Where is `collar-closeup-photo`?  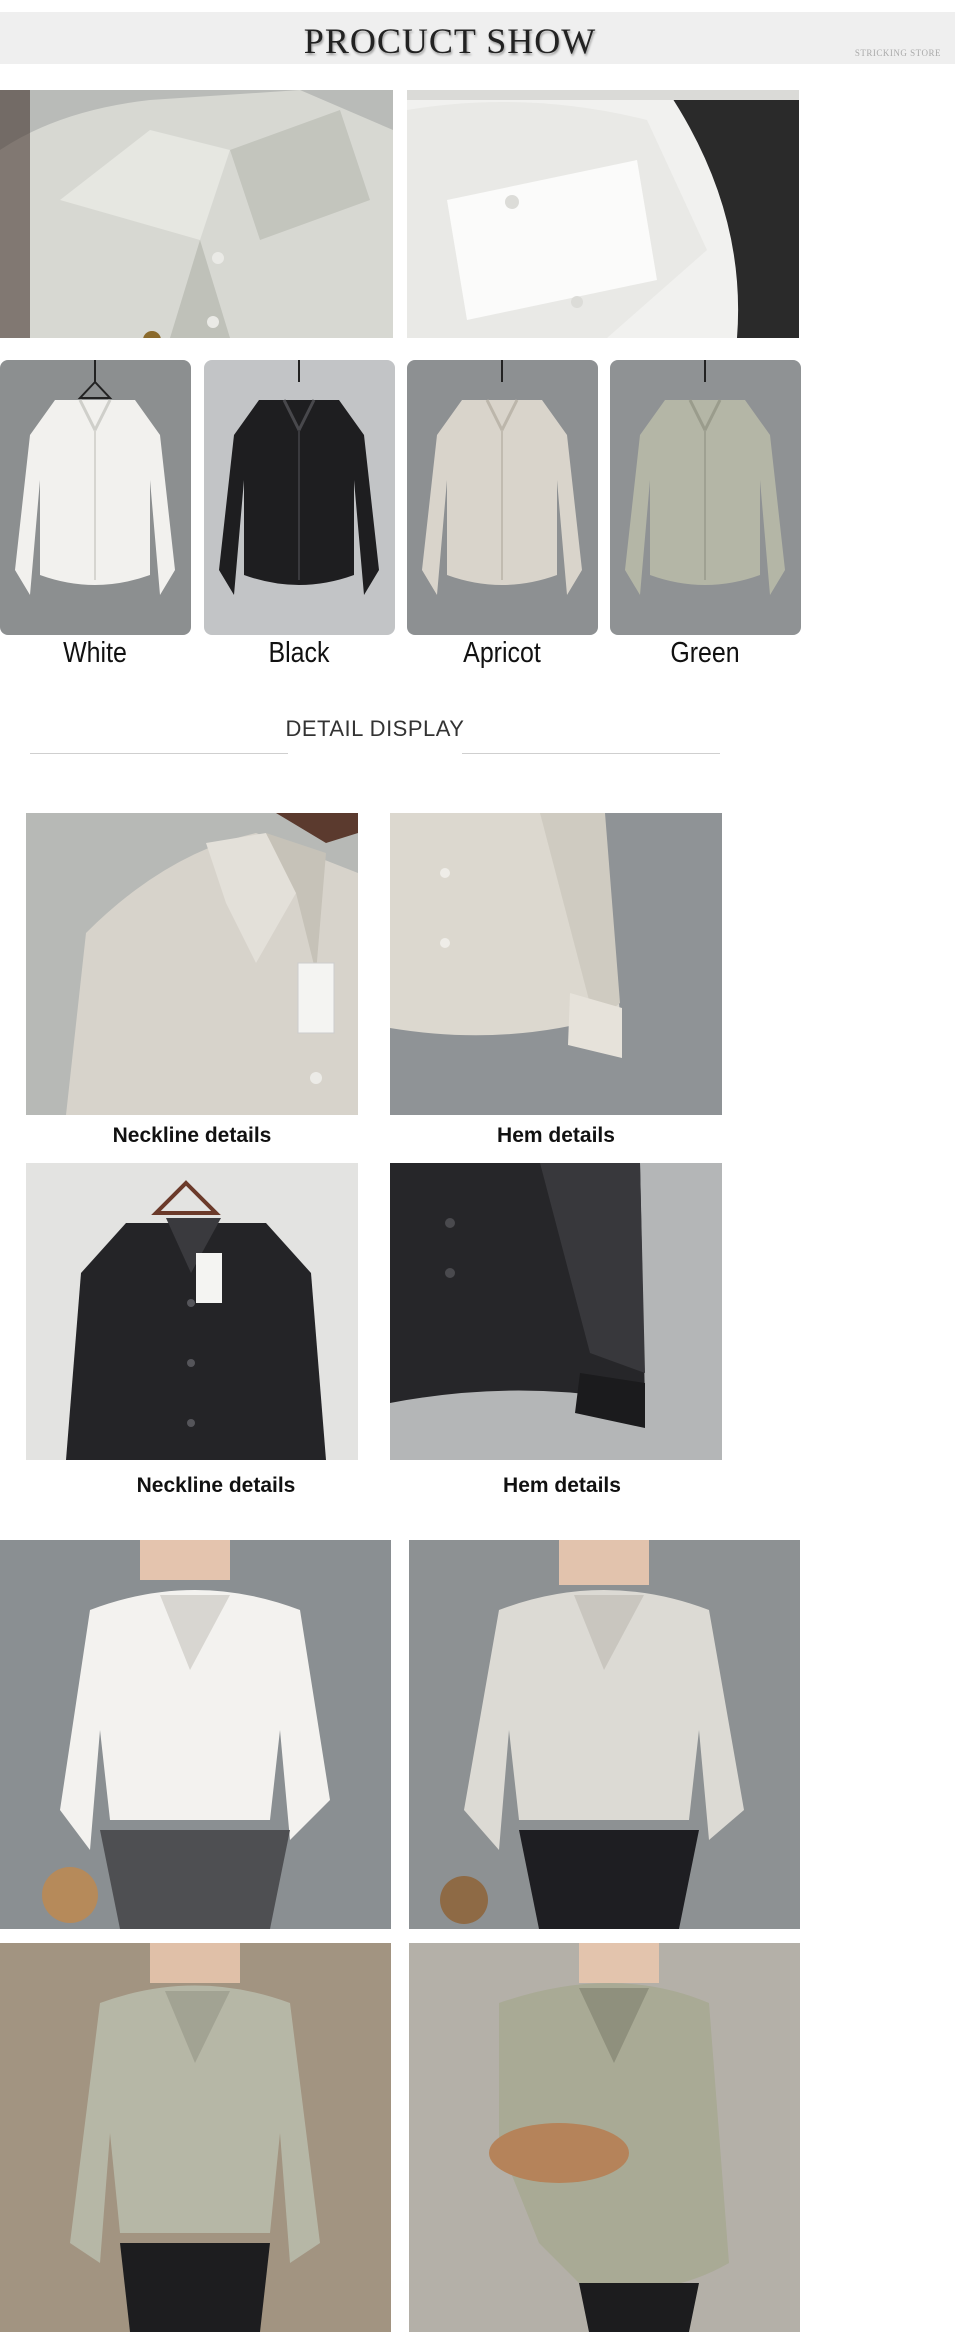 collar-closeup-photo is located at coordinates (196, 214).